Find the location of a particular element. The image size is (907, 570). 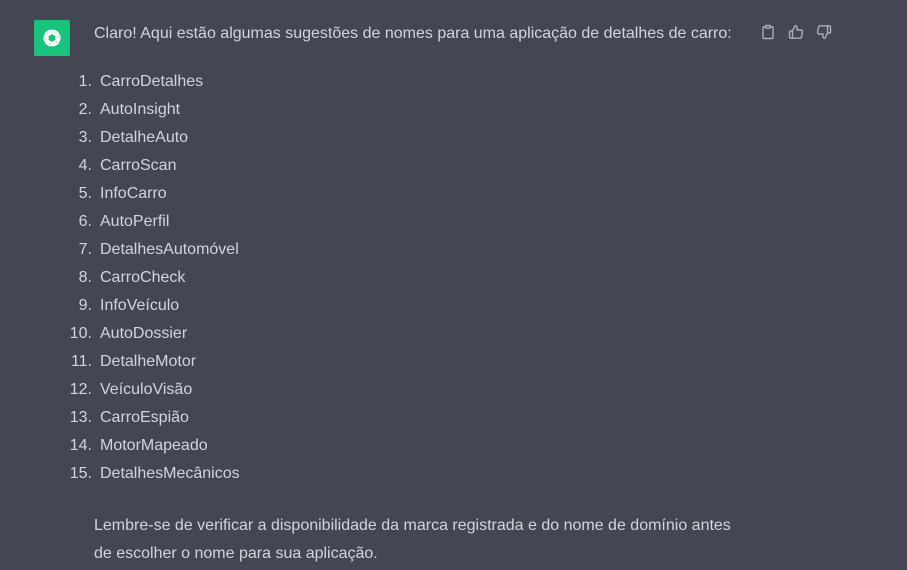

list-item-name: CarroEspião is located at coordinates (144, 417).